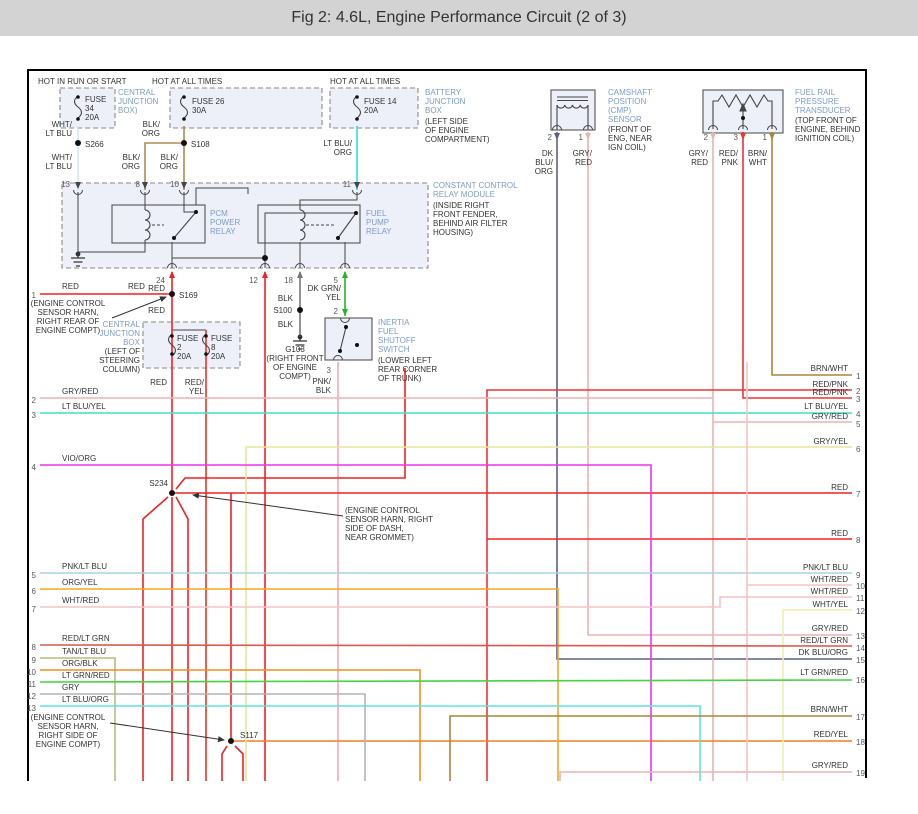 Image resolution: width=918 pixels, height=814 pixels. What do you see at coordinates (71, 687) in the screenshot?
I see `diagram-label: GRY` at bounding box center [71, 687].